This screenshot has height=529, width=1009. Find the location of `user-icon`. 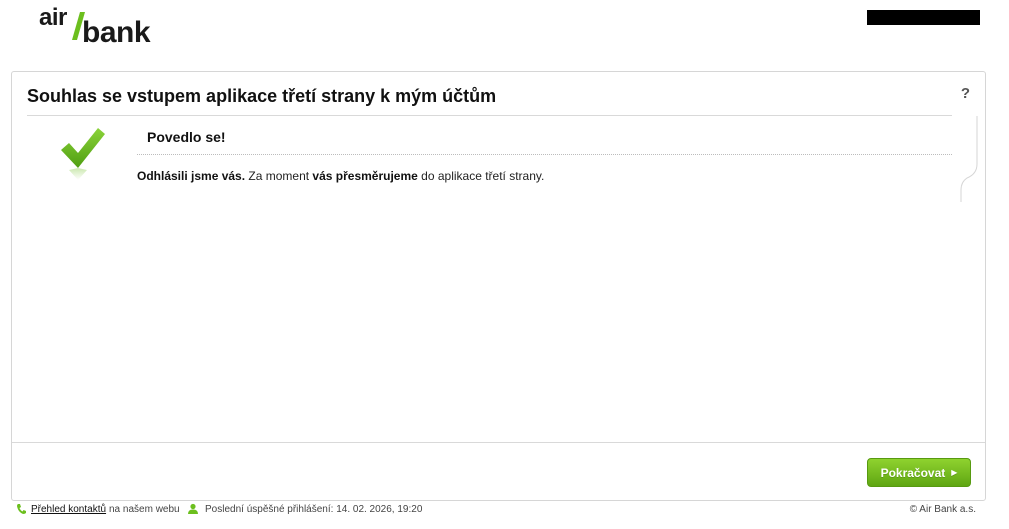

user-icon is located at coordinates (193, 508).